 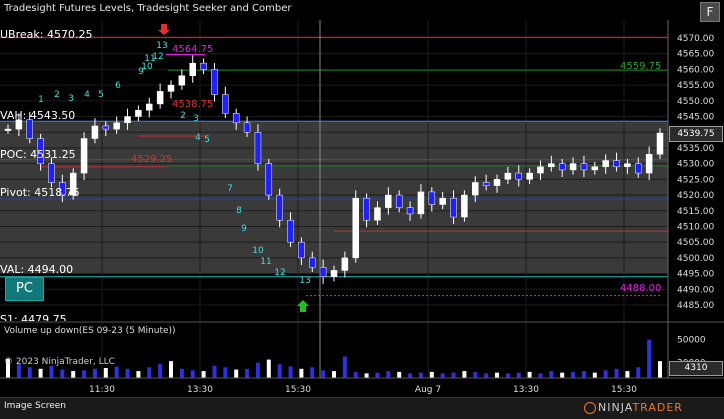 I want to click on price-tick-label: 4495.00, so click(x=695, y=275).